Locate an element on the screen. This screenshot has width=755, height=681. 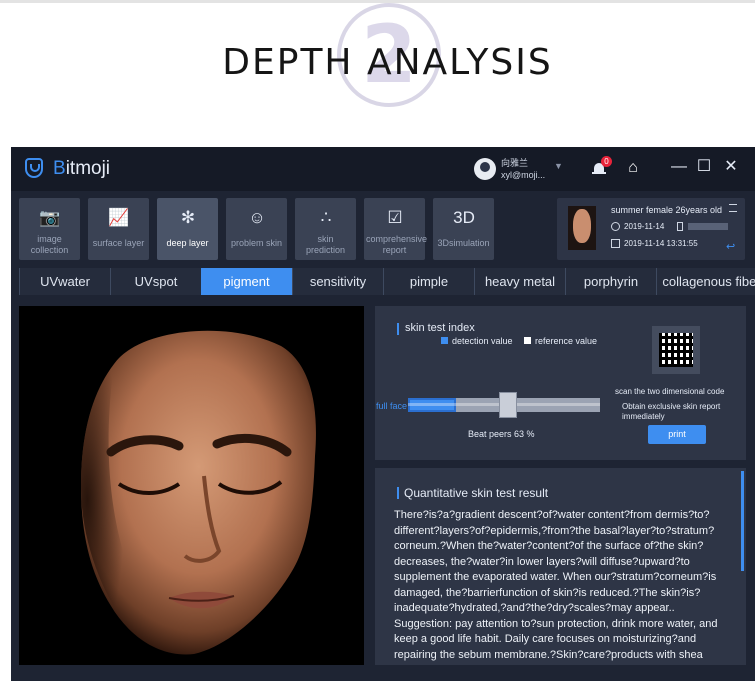
chart-icon: 📈 is located at coordinates (119, 218).